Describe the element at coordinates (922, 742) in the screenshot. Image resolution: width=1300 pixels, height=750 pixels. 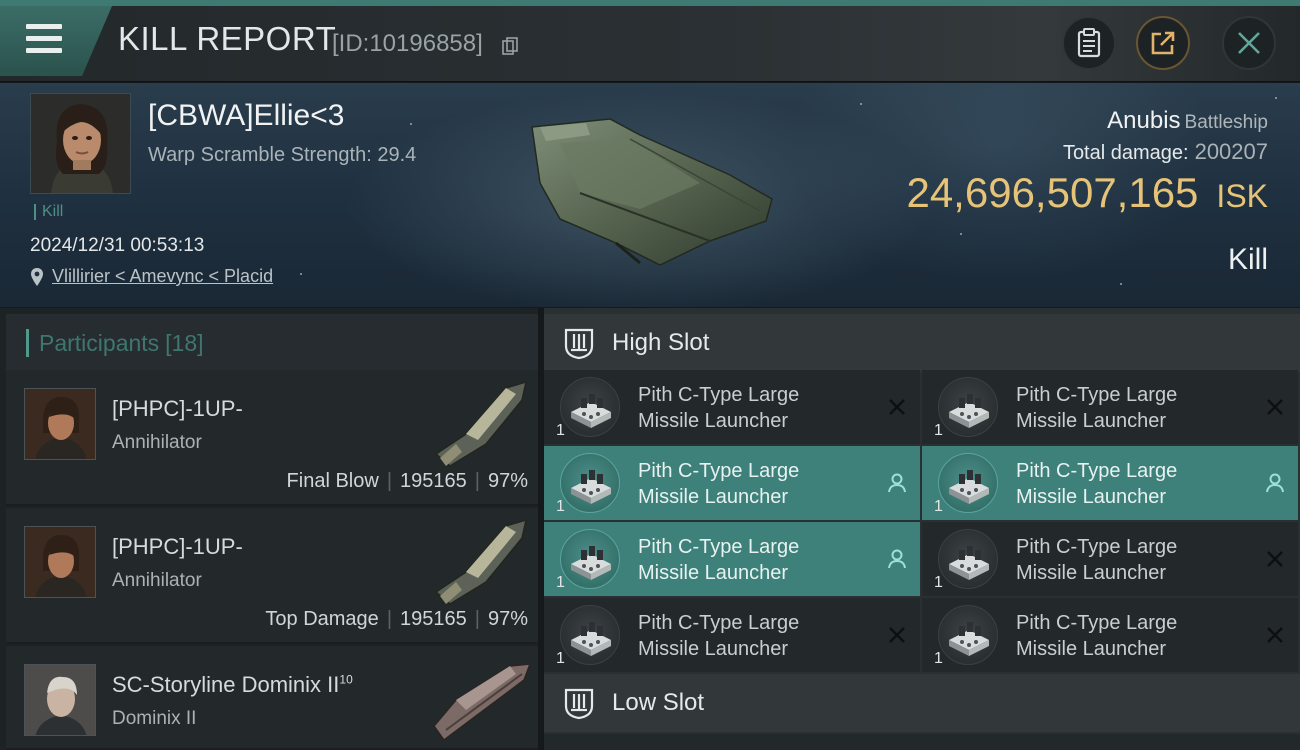
I see `low-slot-row-peek` at that location.